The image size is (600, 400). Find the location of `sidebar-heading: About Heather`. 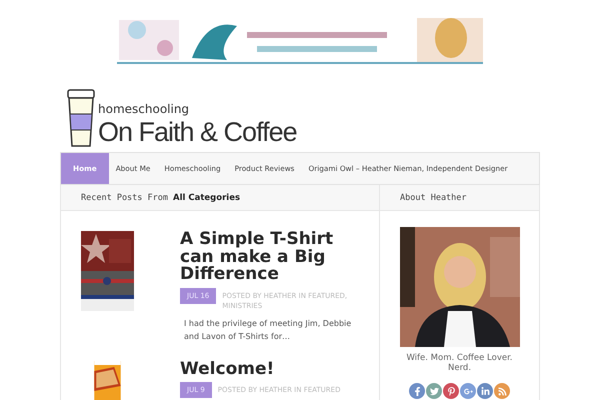

sidebar-heading: About Heather is located at coordinates (433, 197).